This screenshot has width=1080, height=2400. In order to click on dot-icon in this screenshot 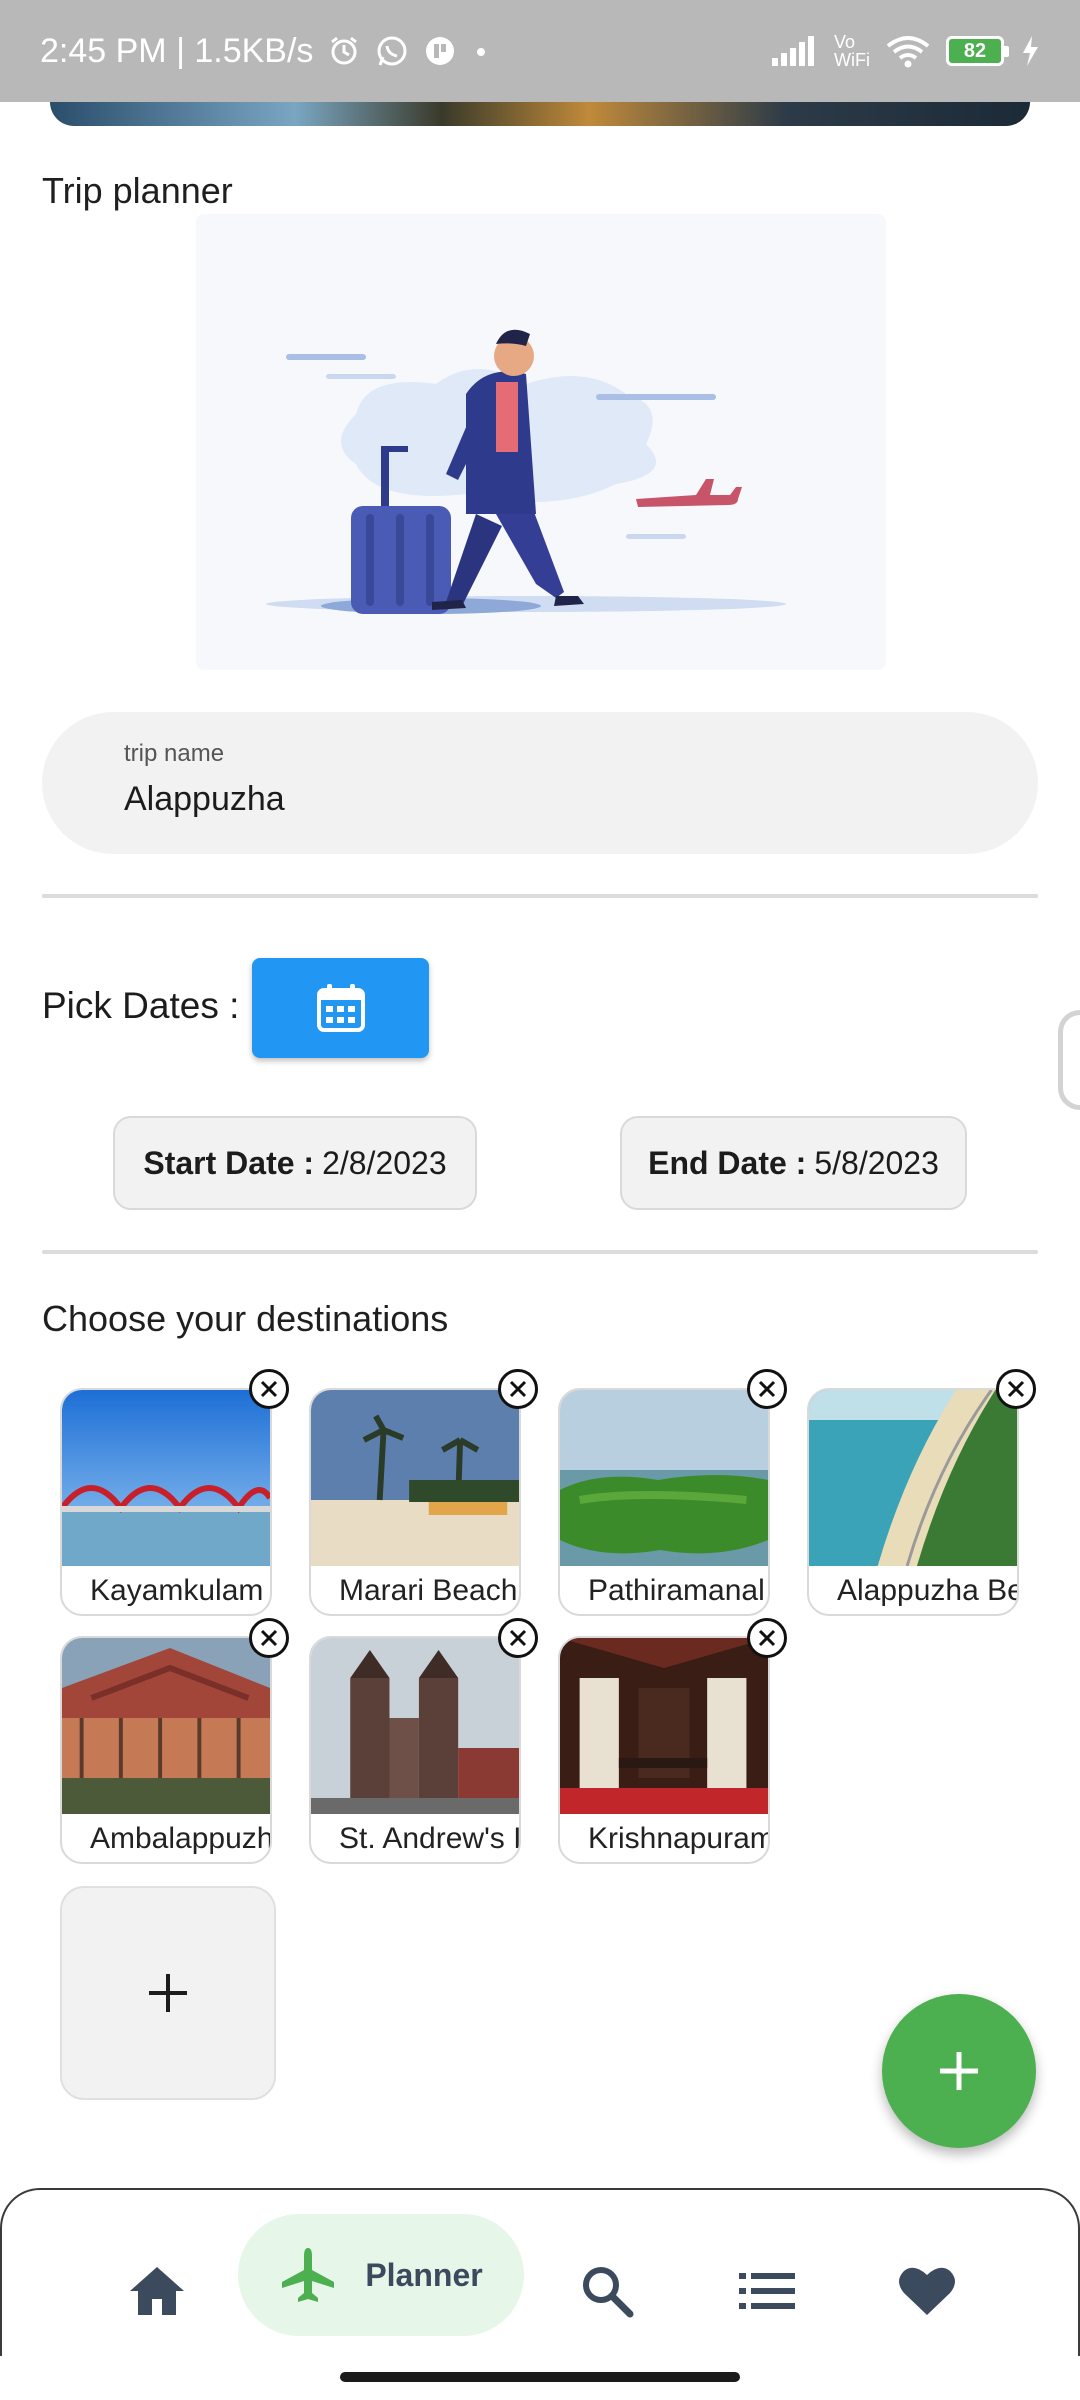, I will do `click(481, 51)`.